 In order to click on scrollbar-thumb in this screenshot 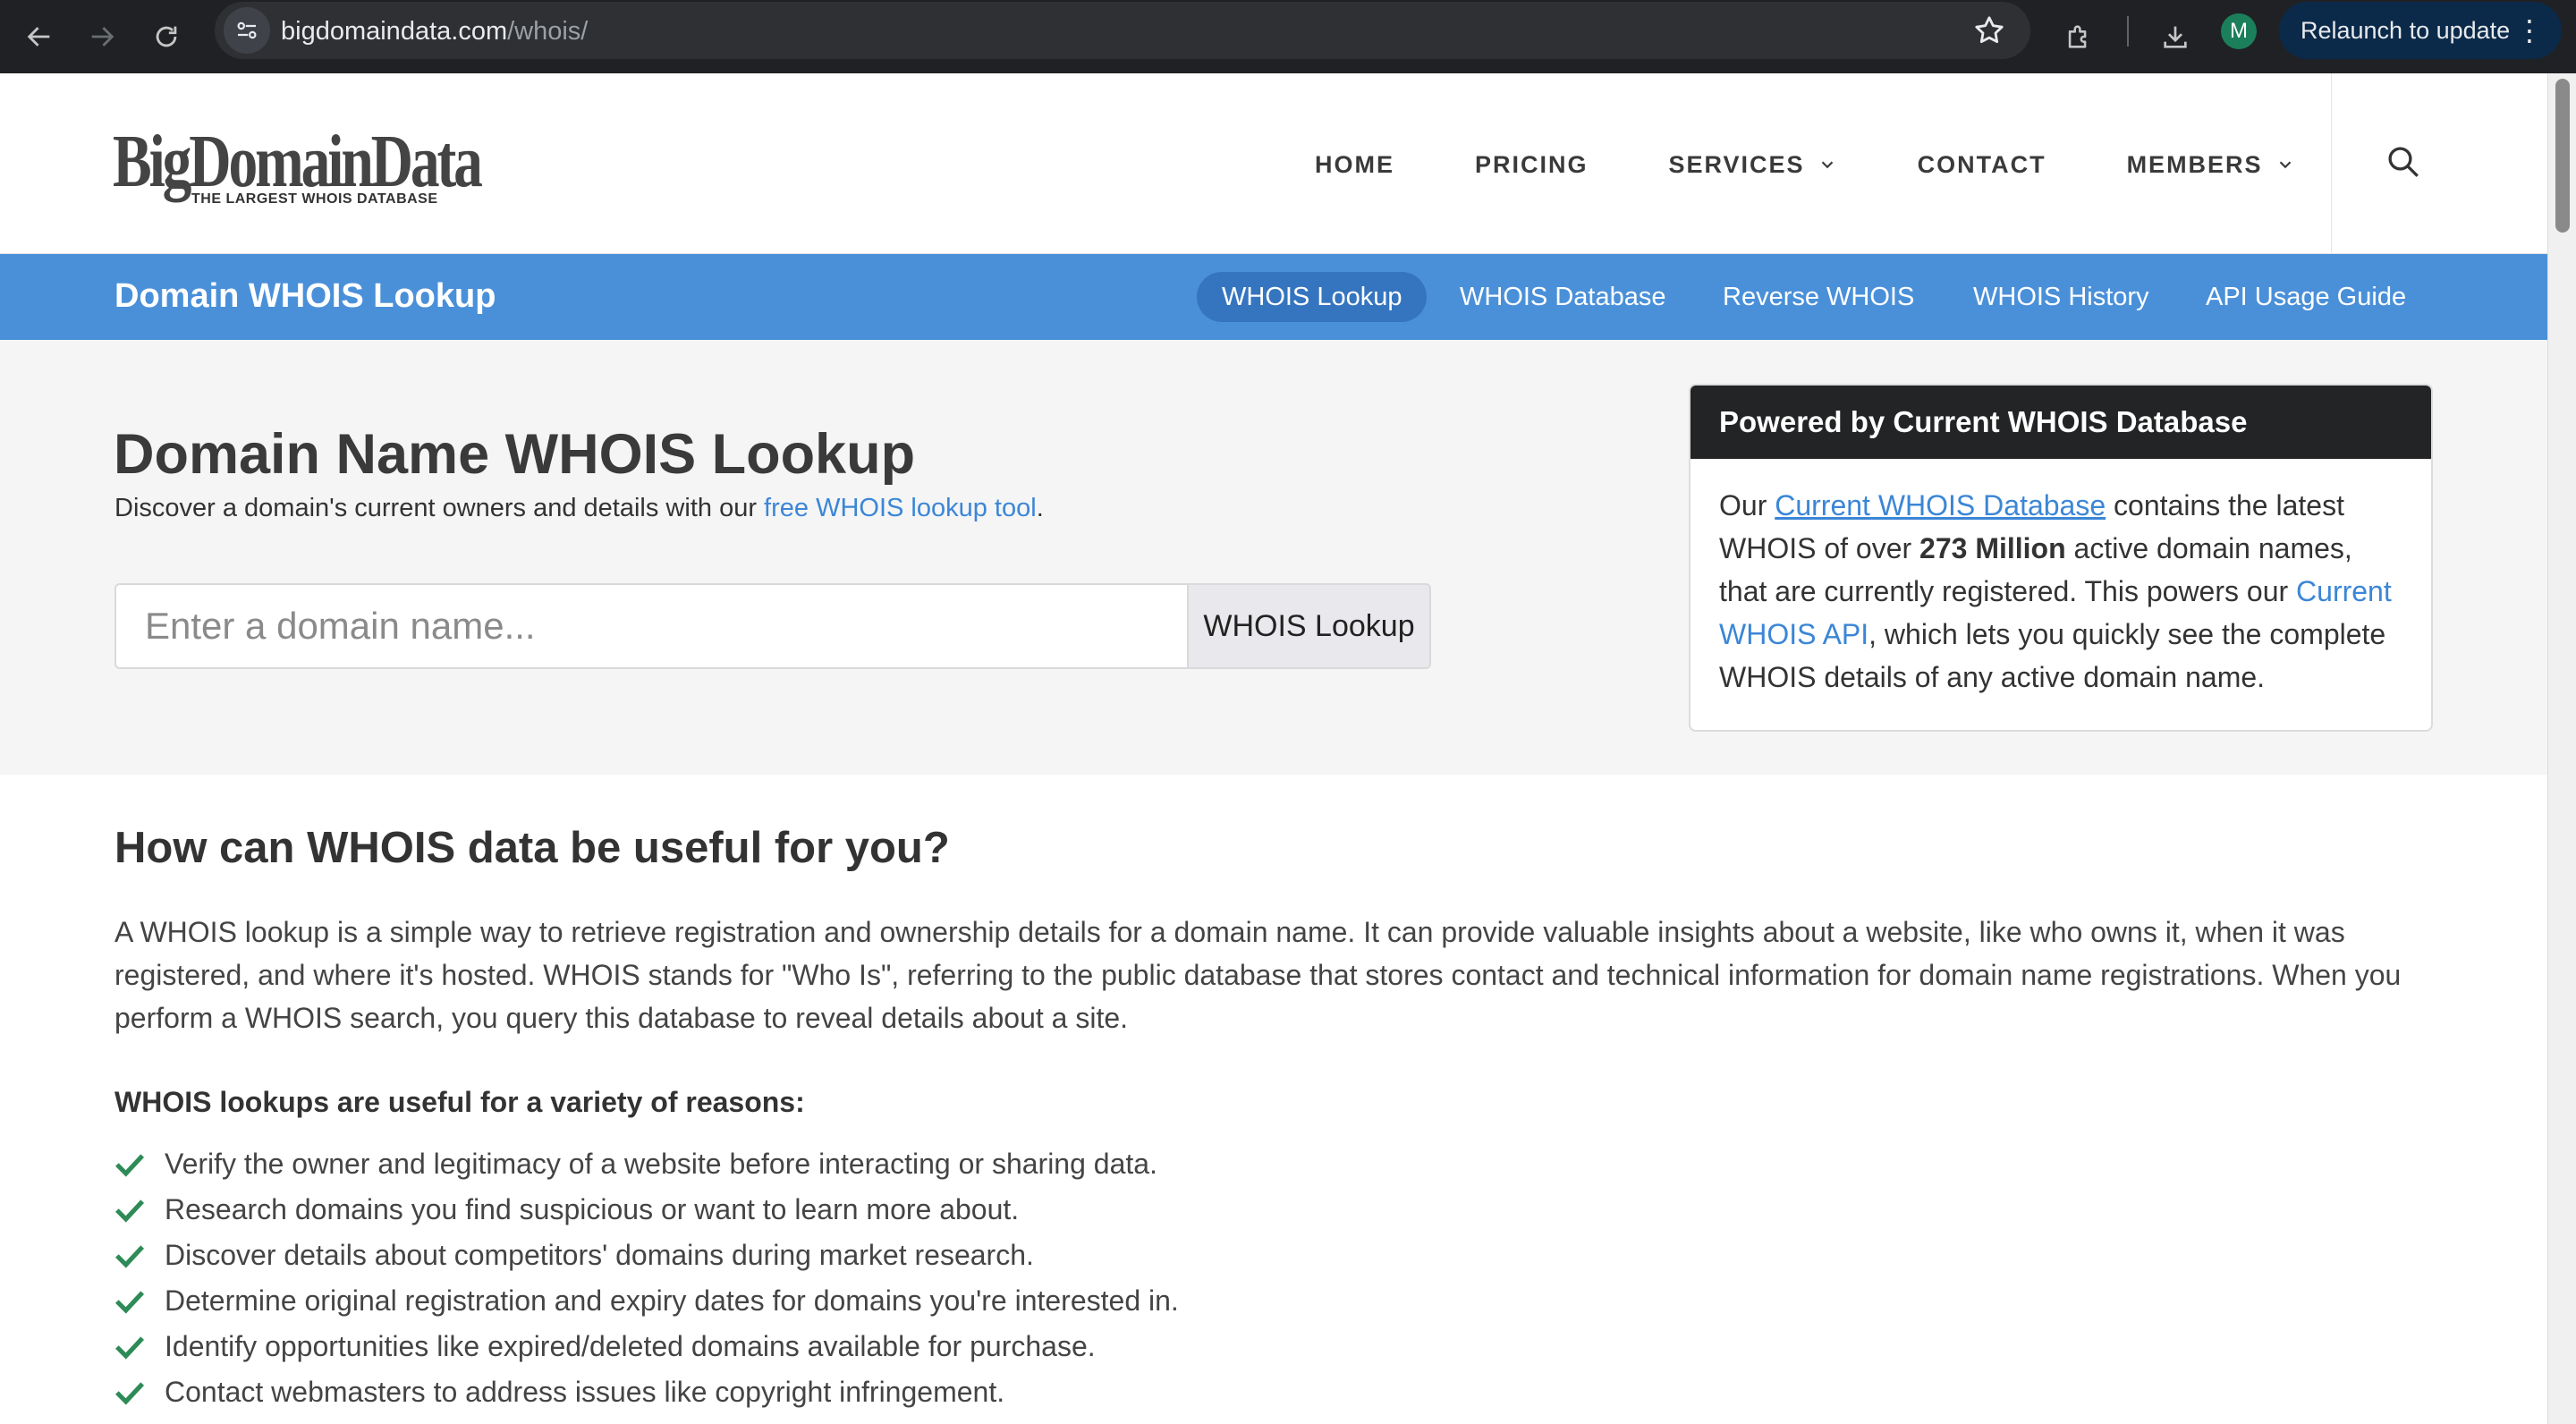, I will do `click(2562, 156)`.